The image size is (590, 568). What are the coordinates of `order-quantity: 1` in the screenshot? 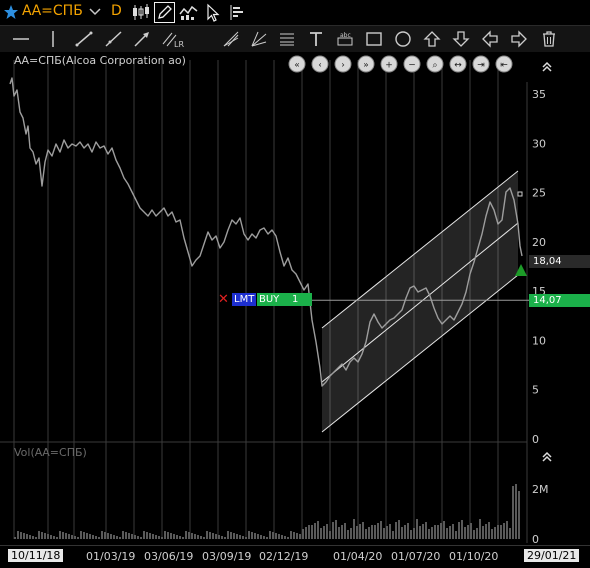 It's located at (296, 299).